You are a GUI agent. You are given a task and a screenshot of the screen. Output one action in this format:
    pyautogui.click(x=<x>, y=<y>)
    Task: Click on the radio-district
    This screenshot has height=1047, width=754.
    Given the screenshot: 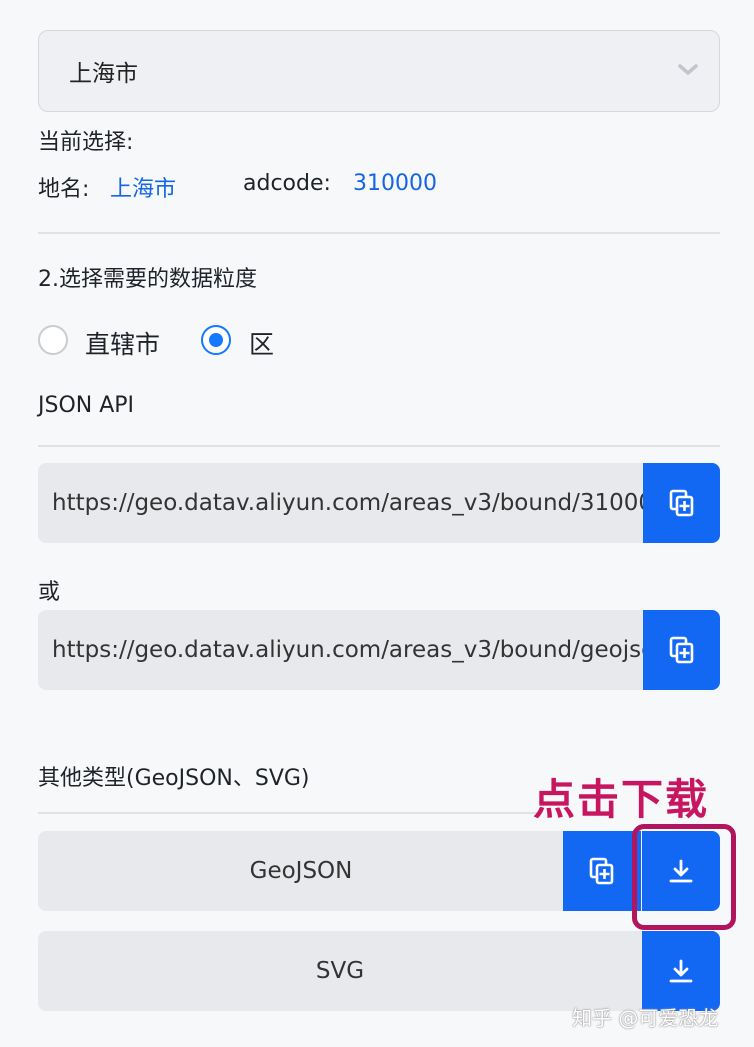 What is the action you would take?
    pyautogui.click(x=216, y=340)
    